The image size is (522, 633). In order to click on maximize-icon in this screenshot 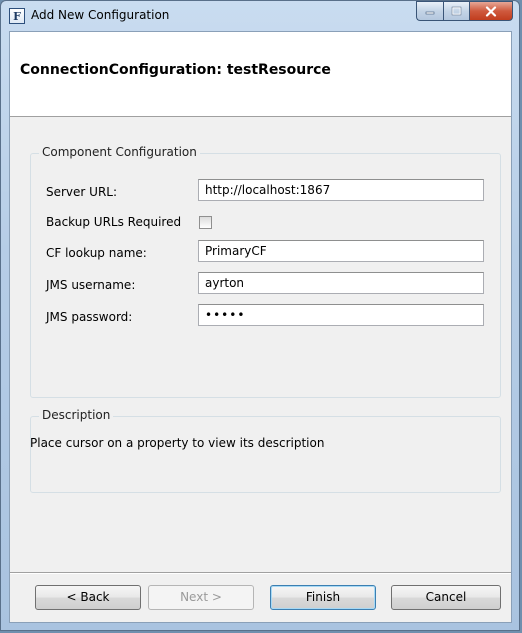, I will do `click(456, 11)`.